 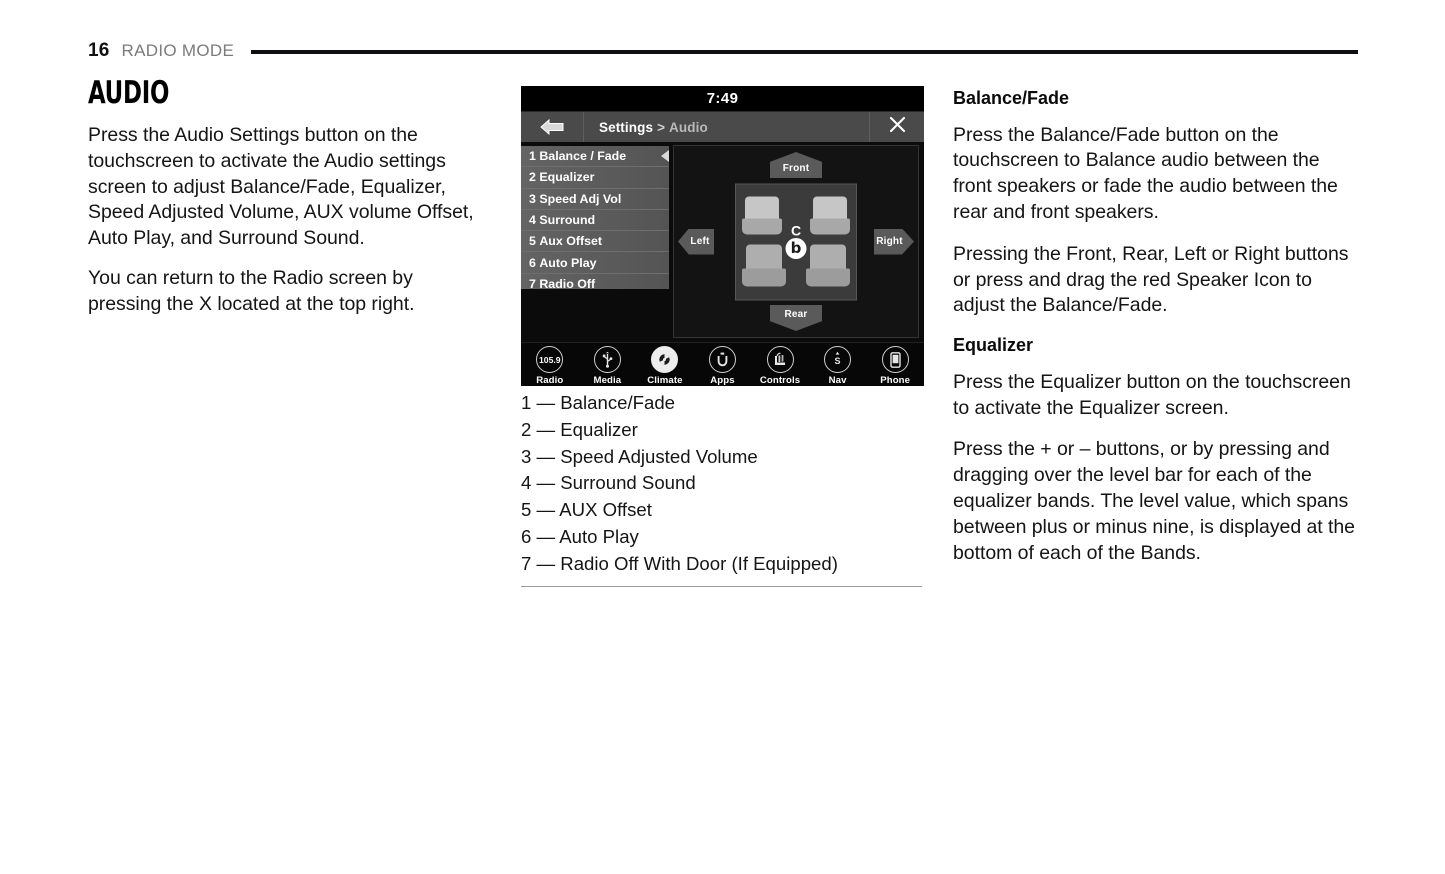 What do you see at coordinates (828, 277) in the screenshot?
I see `rear-right-seat-cushion` at bounding box center [828, 277].